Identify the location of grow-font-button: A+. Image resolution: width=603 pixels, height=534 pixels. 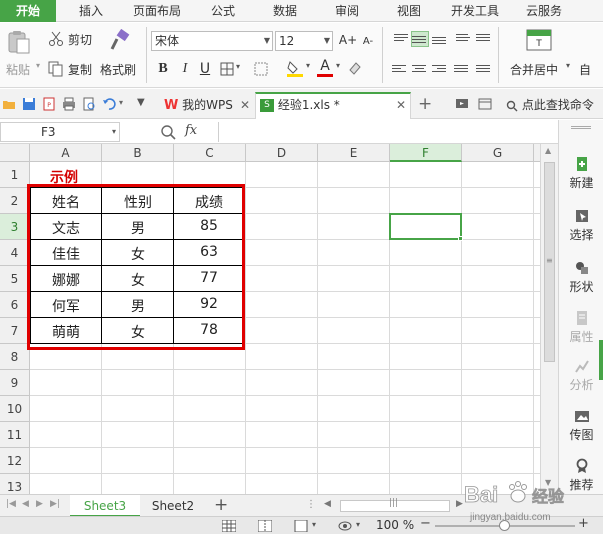
(348, 40).